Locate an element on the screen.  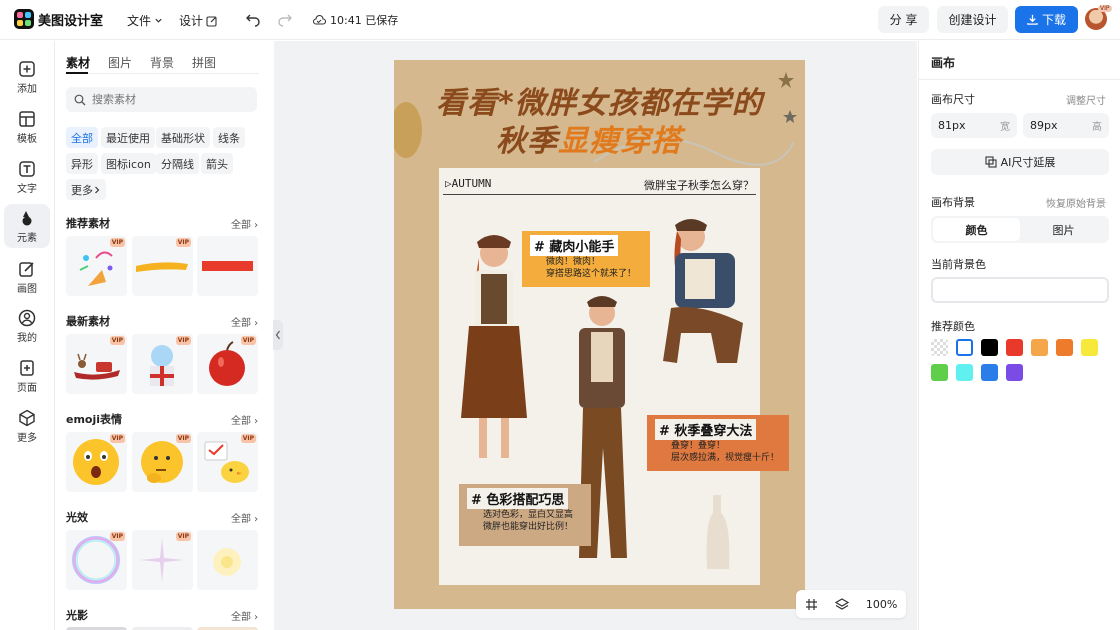
see-all-light-effects: 全部 › is located at coordinates (244, 517).